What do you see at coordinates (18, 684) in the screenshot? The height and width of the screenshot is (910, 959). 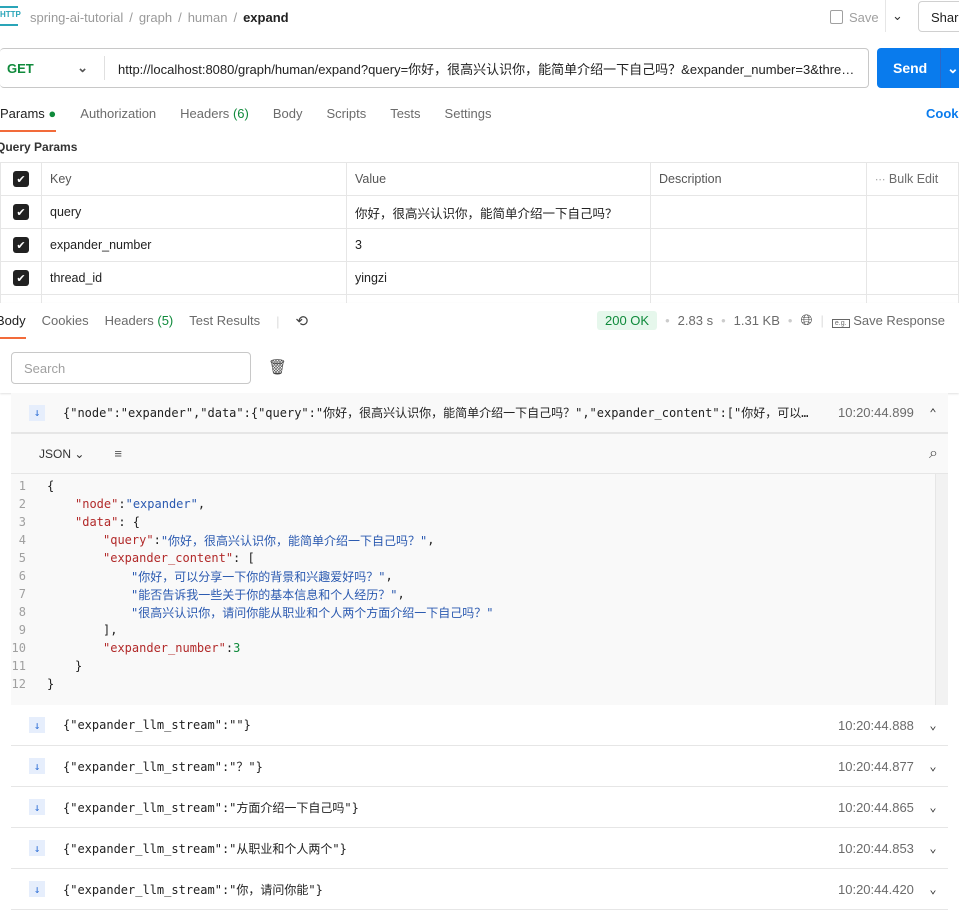 I see `line-number: 12` at bounding box center [18, 684].